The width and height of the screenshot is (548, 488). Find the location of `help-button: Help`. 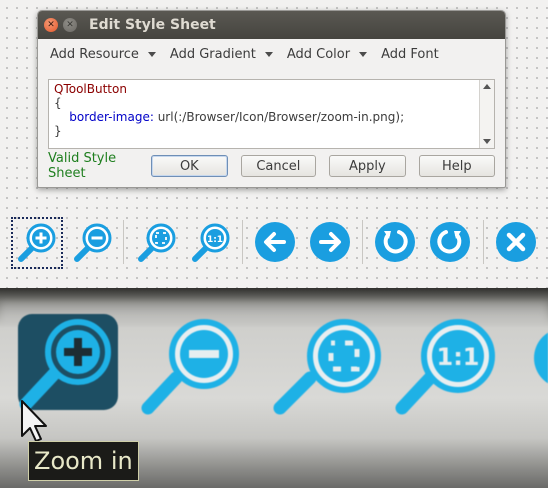

help-button: Help is located at coordinates (457, 166).